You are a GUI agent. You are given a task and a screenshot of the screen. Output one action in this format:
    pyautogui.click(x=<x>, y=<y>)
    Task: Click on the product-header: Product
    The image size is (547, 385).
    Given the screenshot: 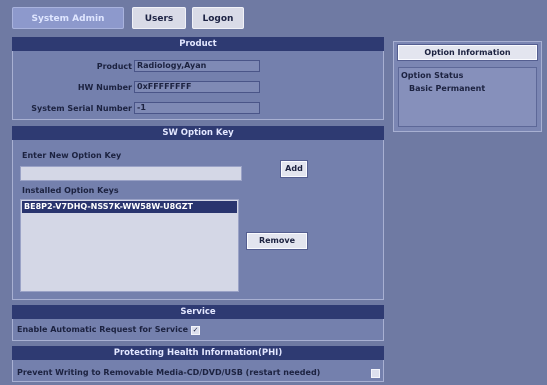 What is the action you would take?
    pyautogui.click(x=198, y=44)
    